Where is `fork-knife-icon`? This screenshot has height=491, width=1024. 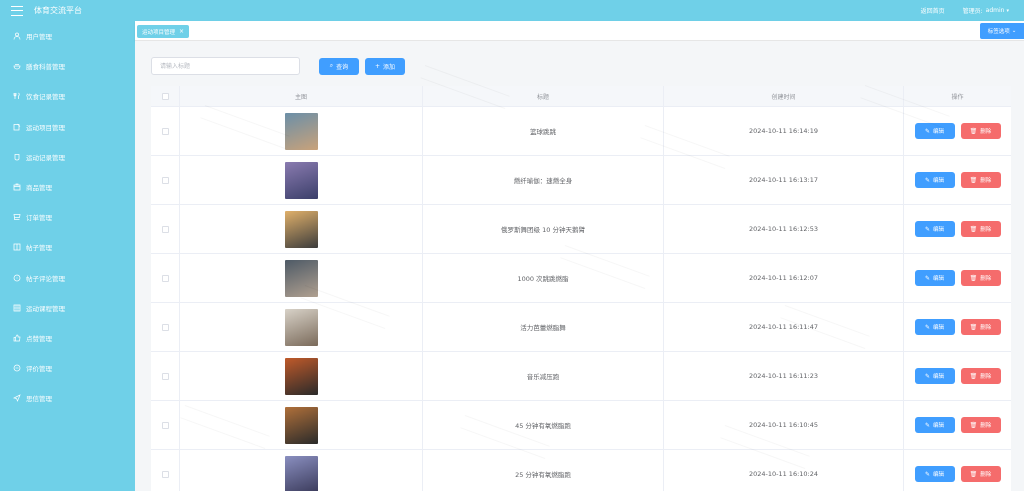
fork-knife-icon is located at coordinates (16, 96).